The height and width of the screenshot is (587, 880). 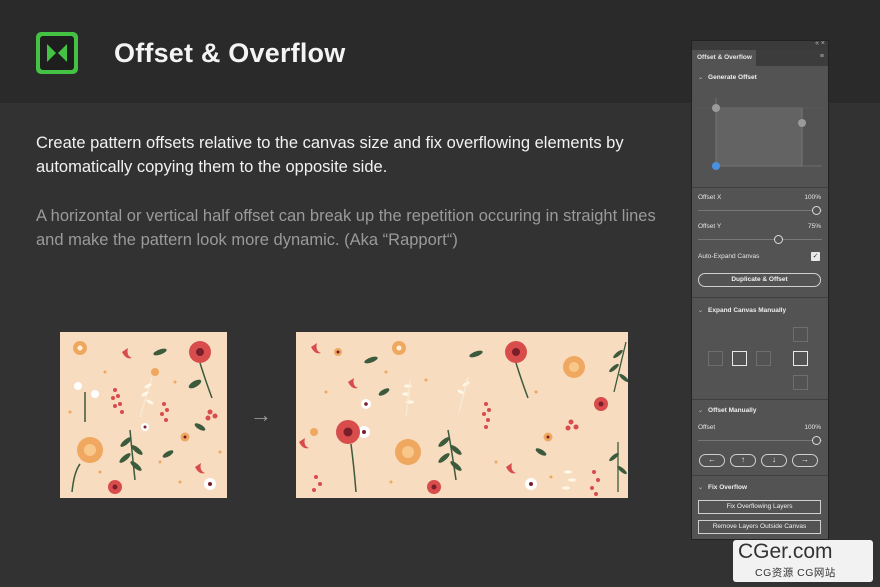 I want to click on tab-offset-overflow: Offset & Overflow, so click(x=724, y=58).